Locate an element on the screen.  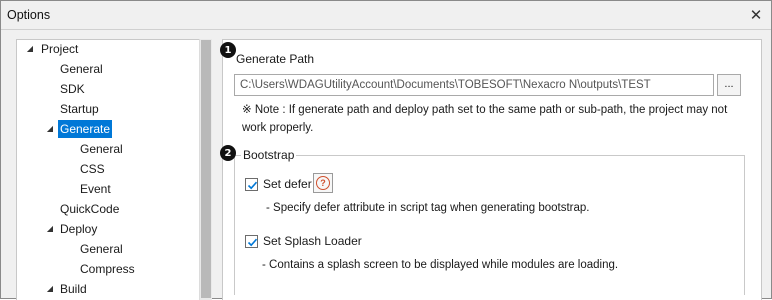
callout-marker-1: 1 is located at coordinates (228, 50).